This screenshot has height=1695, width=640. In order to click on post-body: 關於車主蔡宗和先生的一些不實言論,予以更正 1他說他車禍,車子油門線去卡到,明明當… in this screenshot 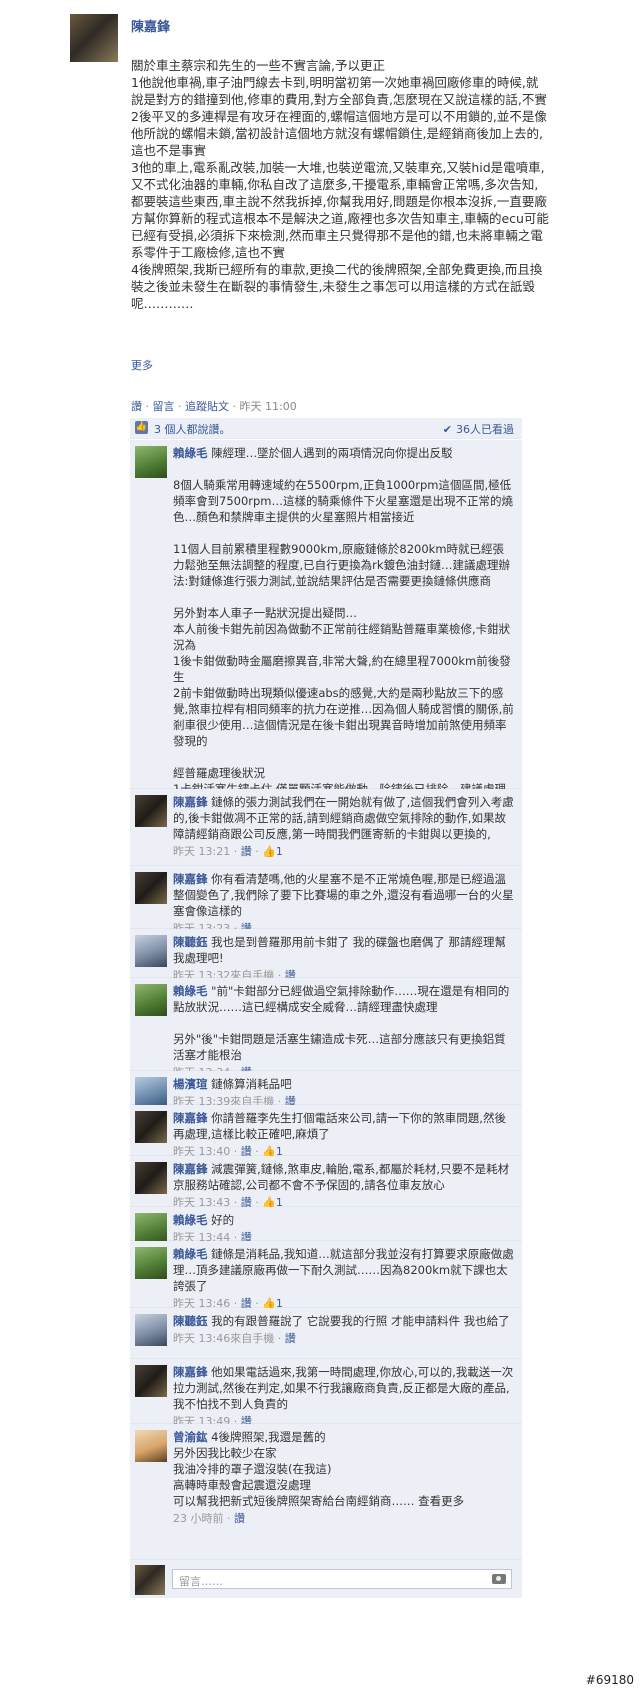, I will do `click(340, 184)`.